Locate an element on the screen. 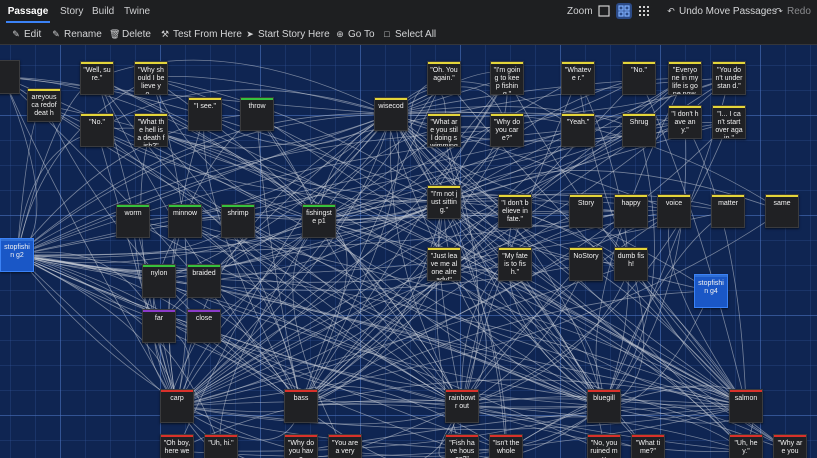 The image size is (817, 458). passage-card: areyousca redofdeat h is located at coordinates (44, 105).